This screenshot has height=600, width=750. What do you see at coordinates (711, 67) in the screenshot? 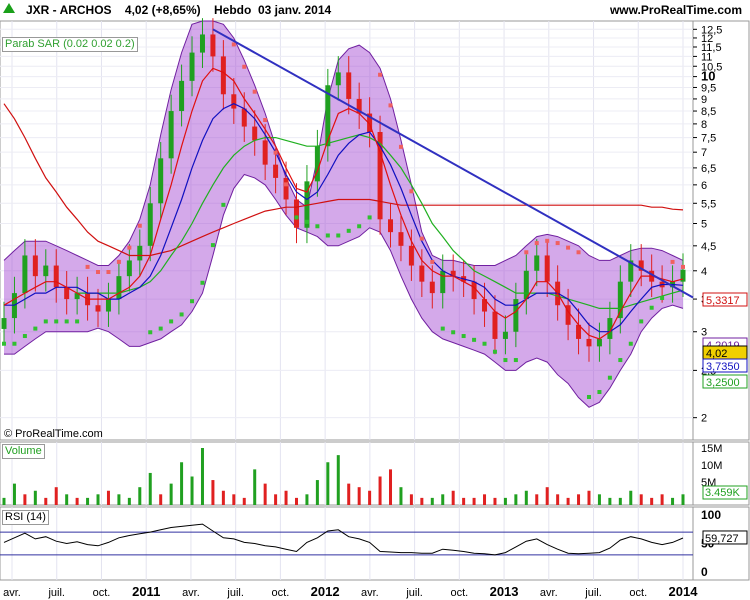
I see `y-tick-label: 10,5` at bounding box center [711, 67].